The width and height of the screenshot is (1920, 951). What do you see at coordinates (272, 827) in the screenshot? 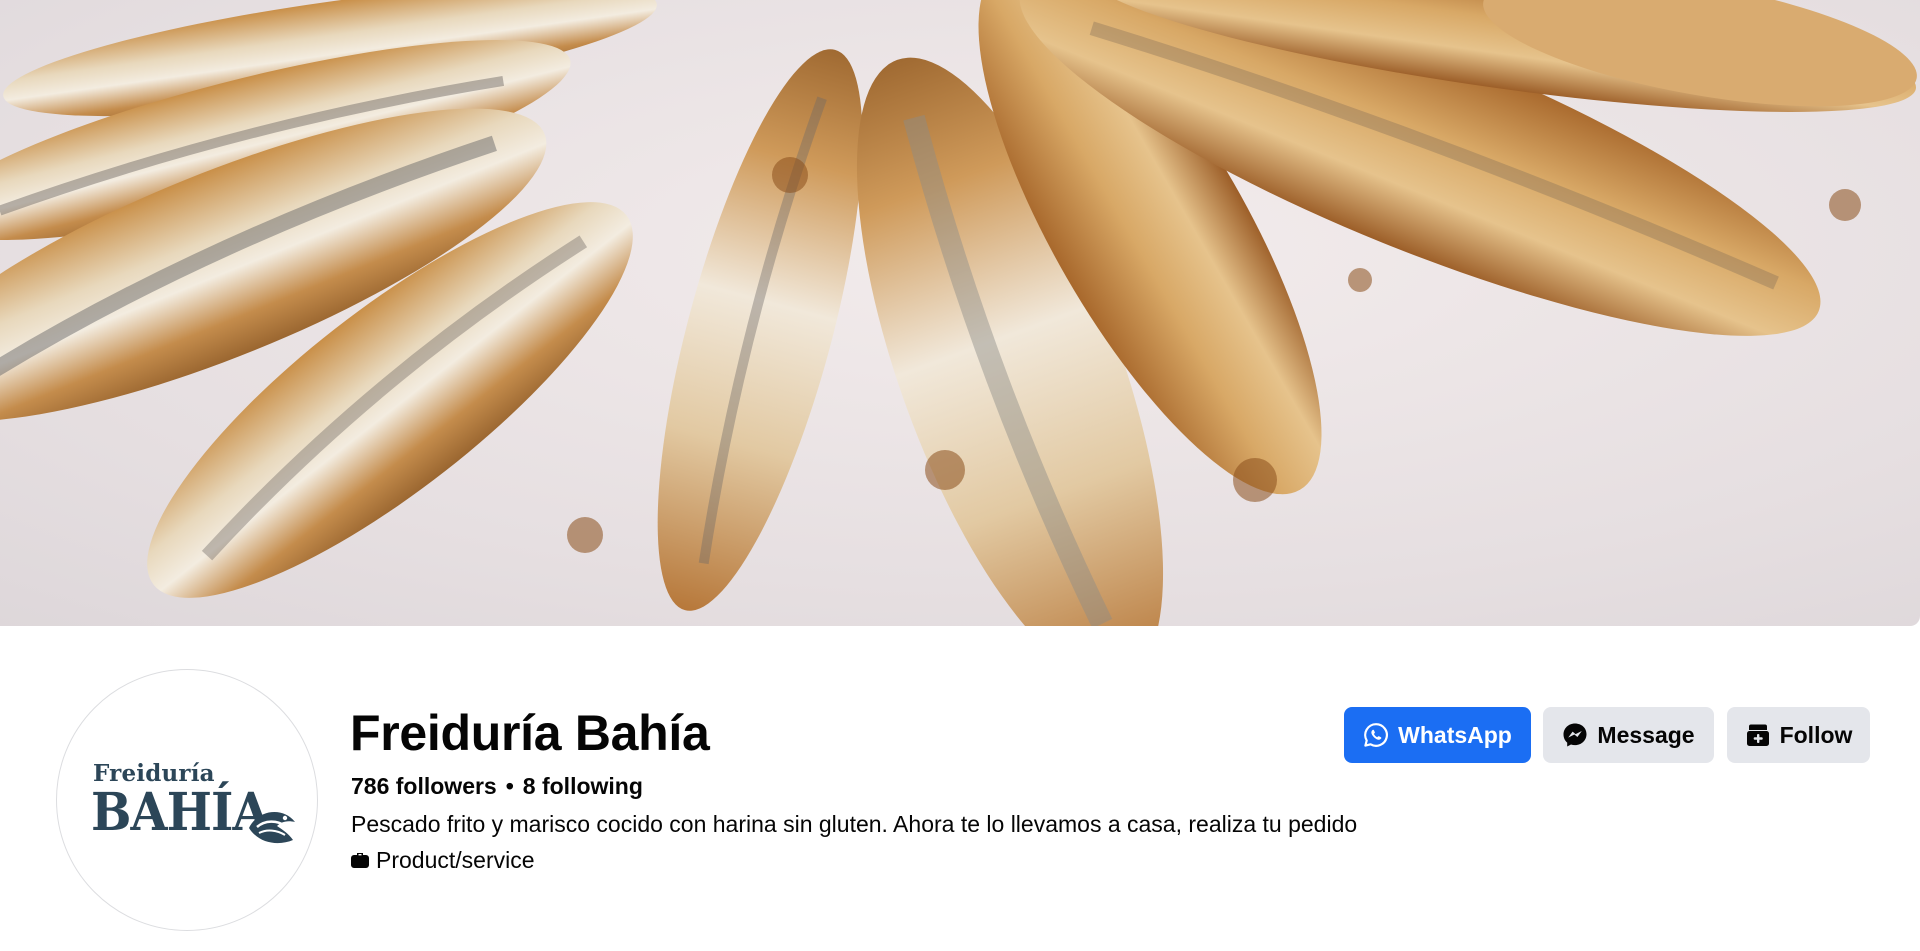
I see `fish-logo-icon` at bounding box center [272, 827].